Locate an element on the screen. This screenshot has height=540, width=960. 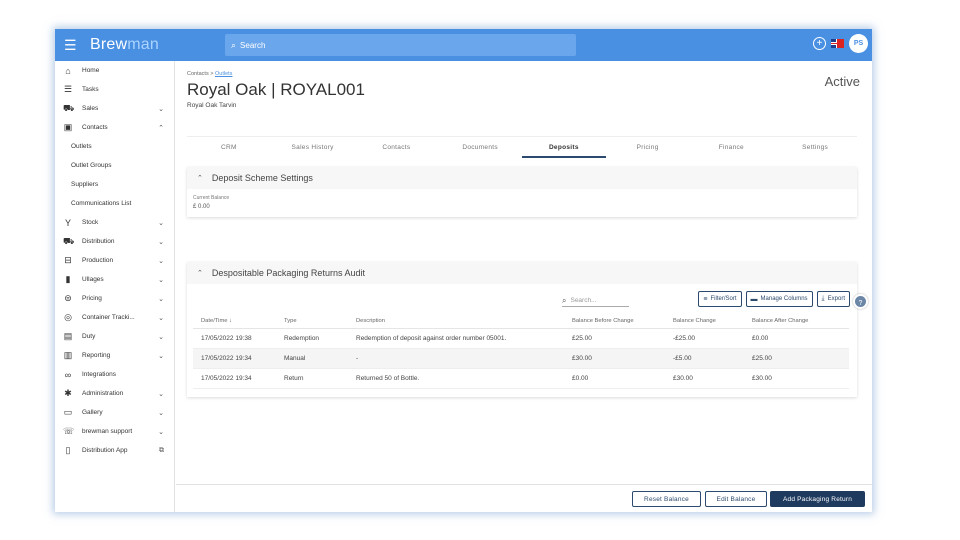
audit-header: ⌃ Despositable Packaging Returns Audit is located at coordinates (522, 273).